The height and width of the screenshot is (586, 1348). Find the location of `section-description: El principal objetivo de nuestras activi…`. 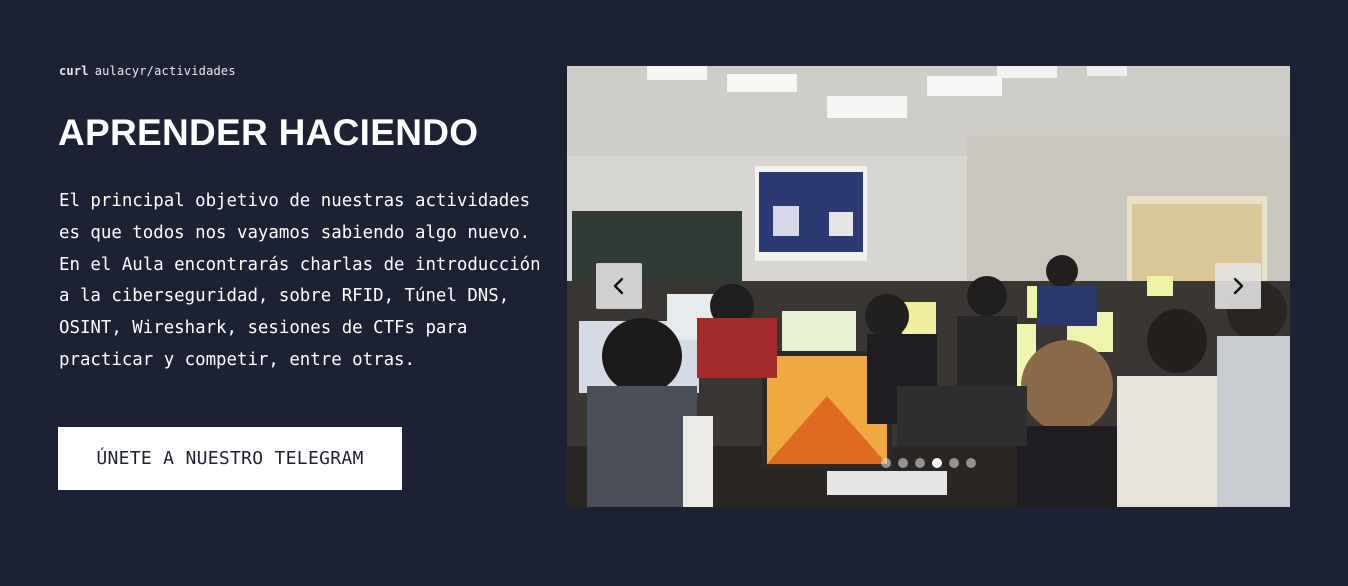

section-description: El principal objetivo de nuestras activi… is located at coordinates (300, 280).